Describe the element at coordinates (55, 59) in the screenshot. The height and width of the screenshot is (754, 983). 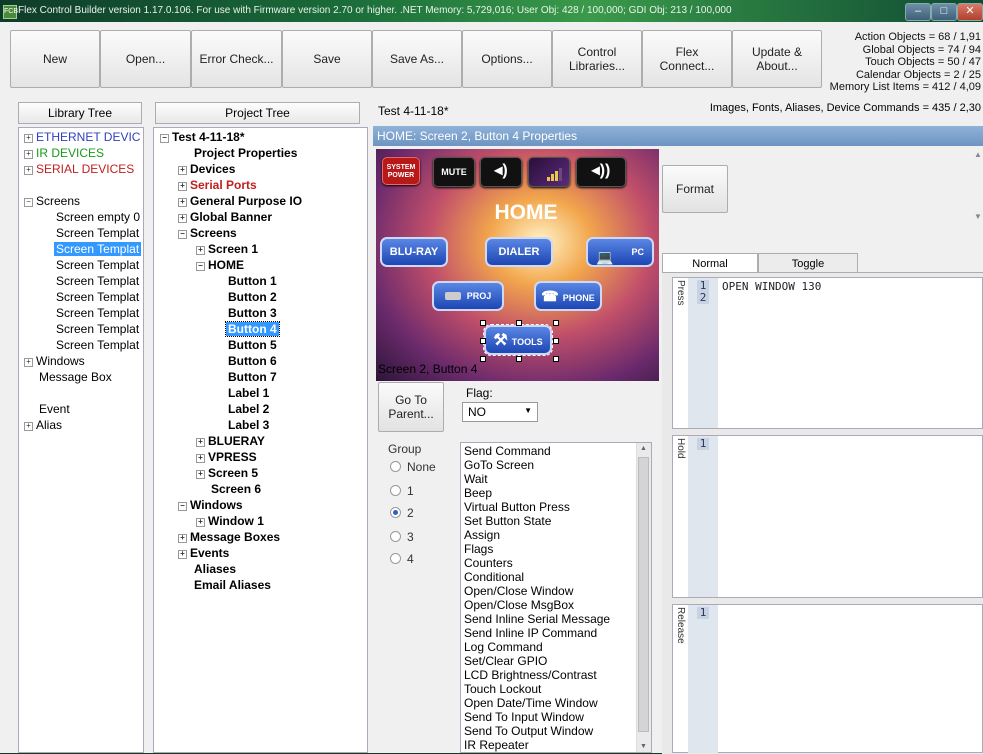
I see `new-button: New` at that location.